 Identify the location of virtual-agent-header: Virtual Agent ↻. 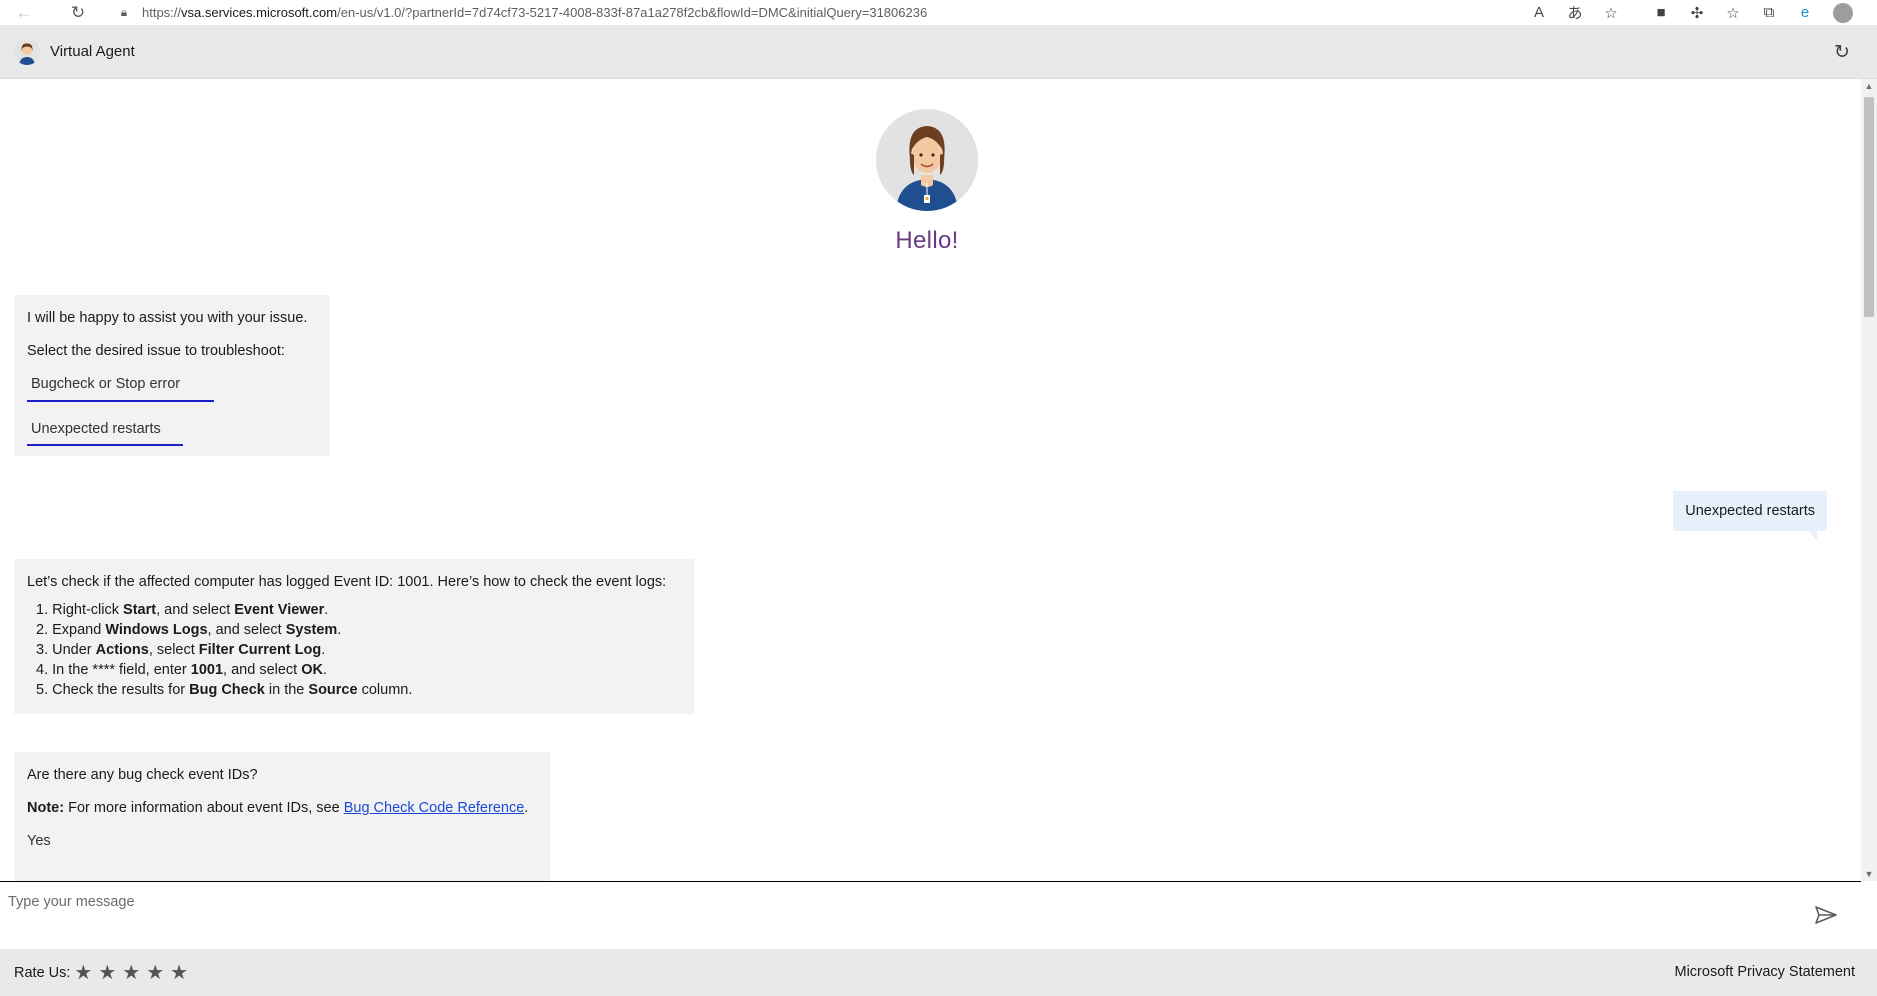
(938, 52).